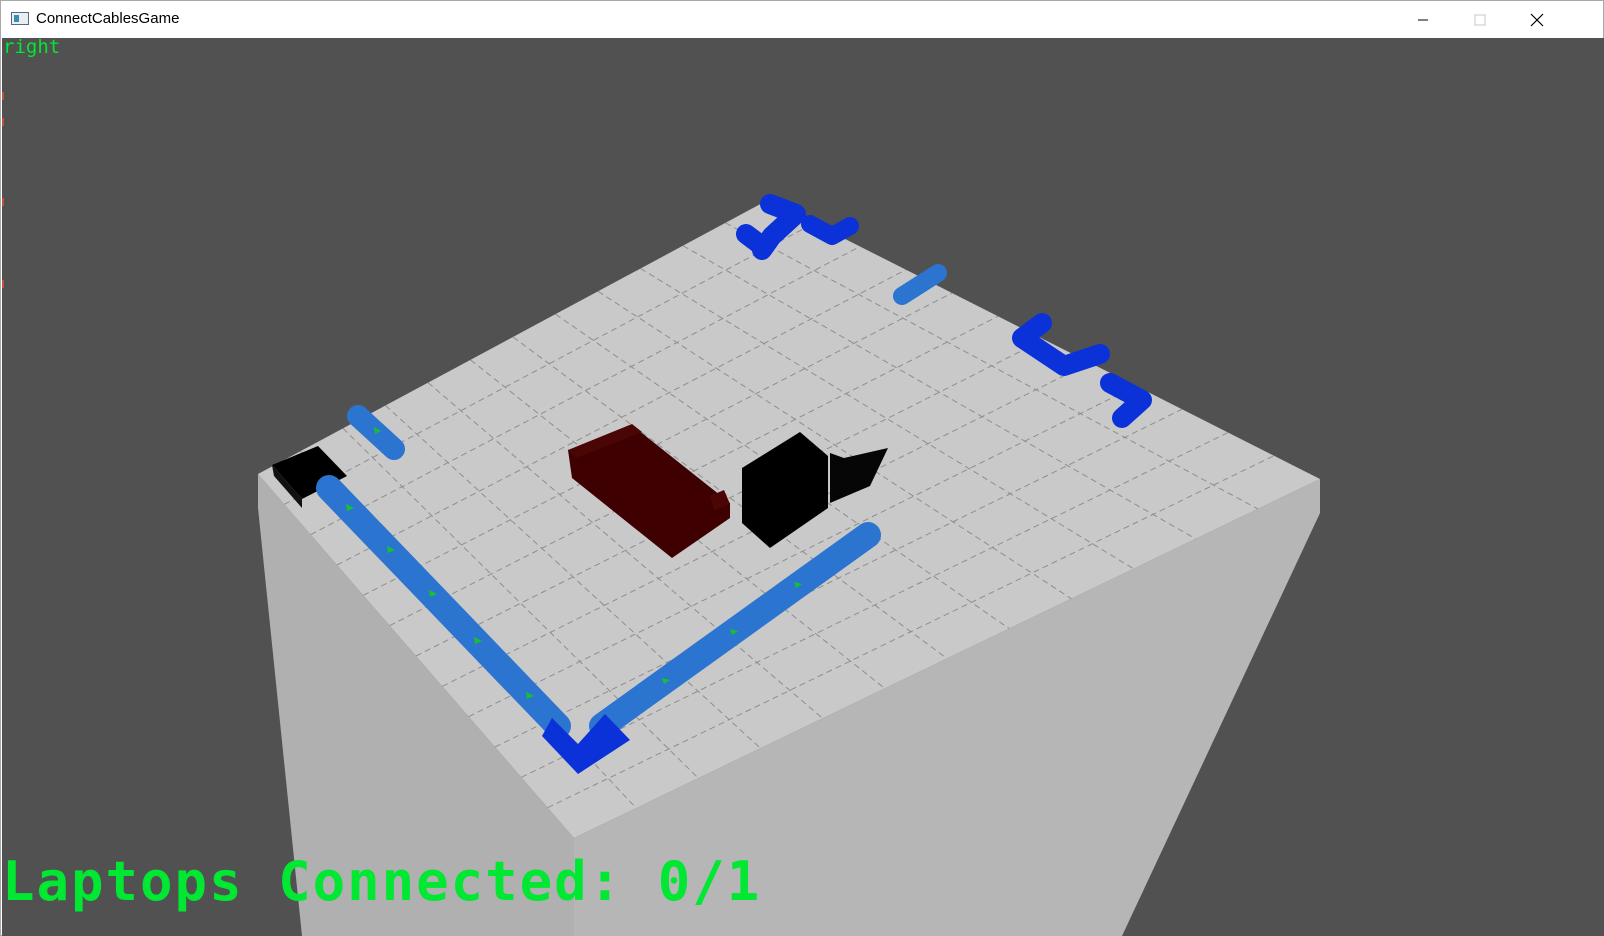 This screenshot has width=1604, height=936. I want to click on direction-indicator: right, so click(32, 48).